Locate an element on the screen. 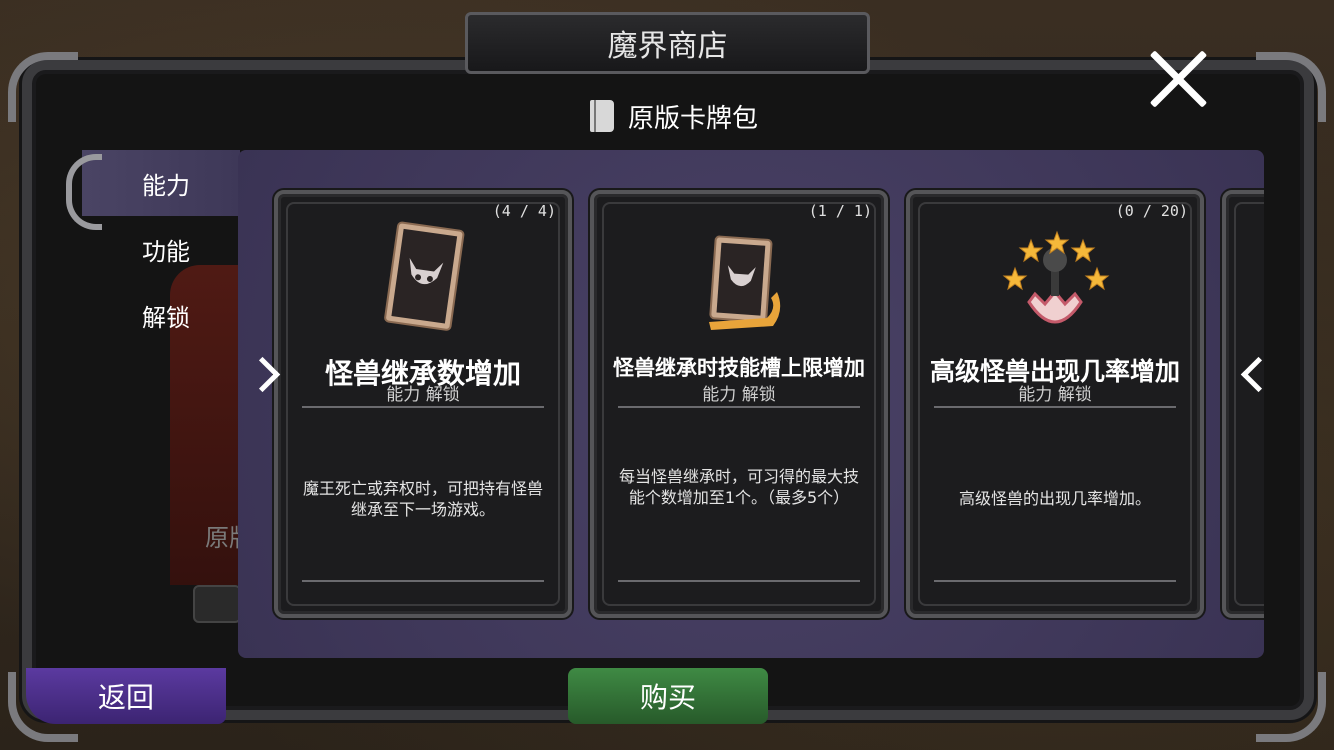 This screenshot has height=750, width=1334. shop-title: 魔界商店 is located at coordinates (667, 43).